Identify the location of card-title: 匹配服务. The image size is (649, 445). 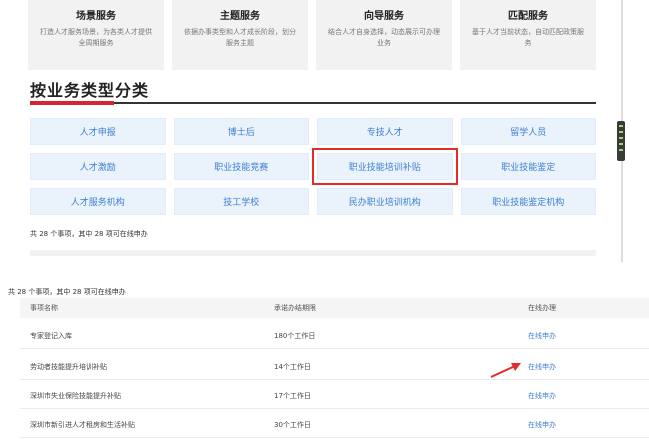
(528, 16).